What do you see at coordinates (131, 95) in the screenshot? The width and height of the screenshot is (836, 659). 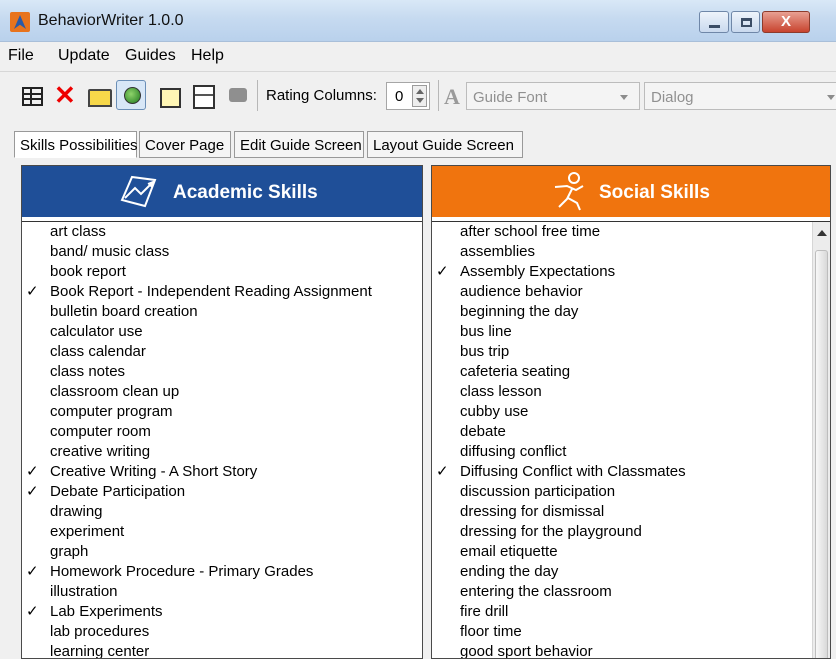 I see `refresh-icon` at bounding box center [131, 95].